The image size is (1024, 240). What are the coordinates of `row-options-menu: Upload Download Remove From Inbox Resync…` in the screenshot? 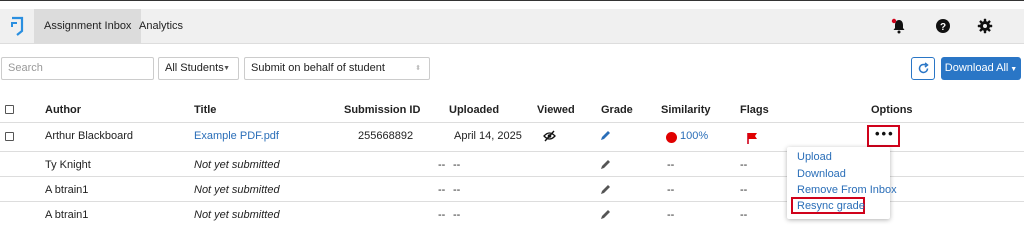 It's located at (842, 183).